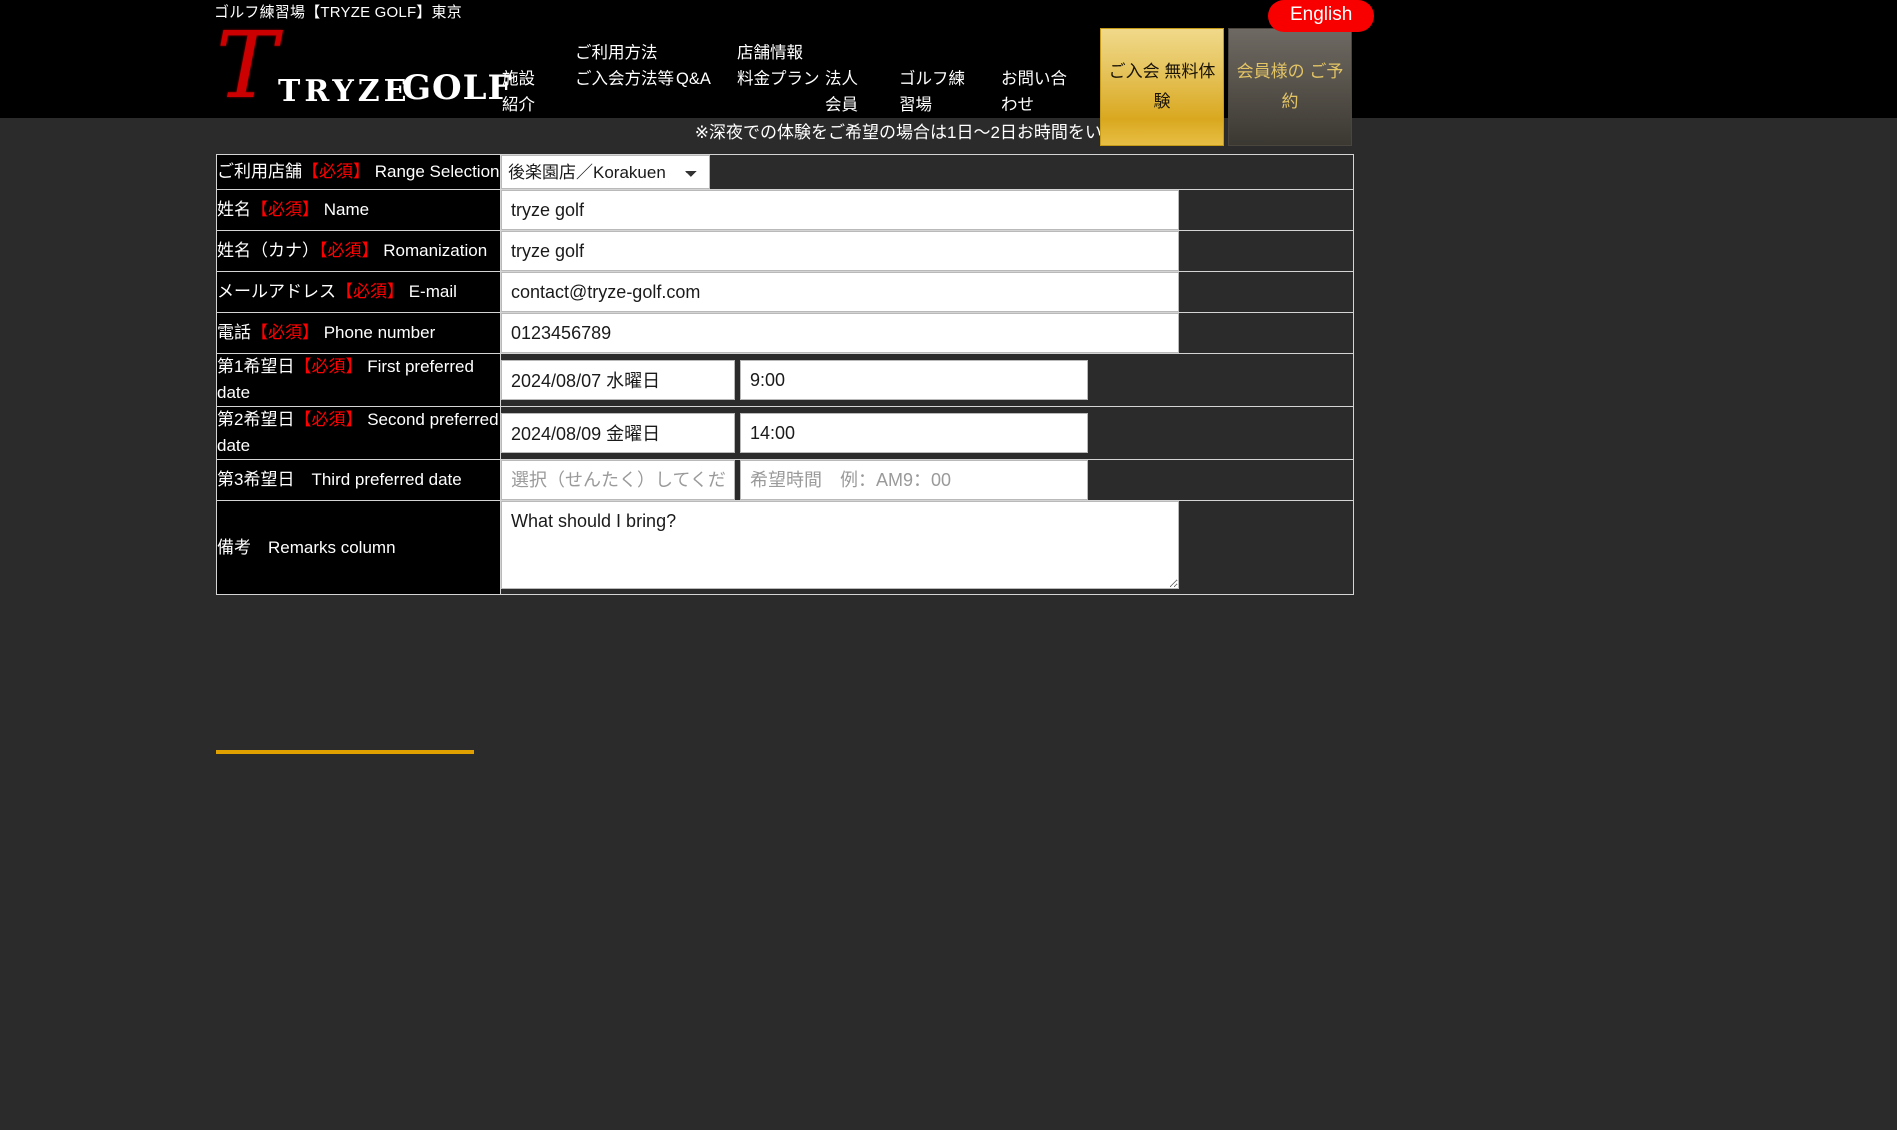 The width and height of the screenshot is (1897, 1130). Describe the element at coordinates (364, 66) in the screenshot. I see `site-logo: T TRYZE GOLF` at that location.